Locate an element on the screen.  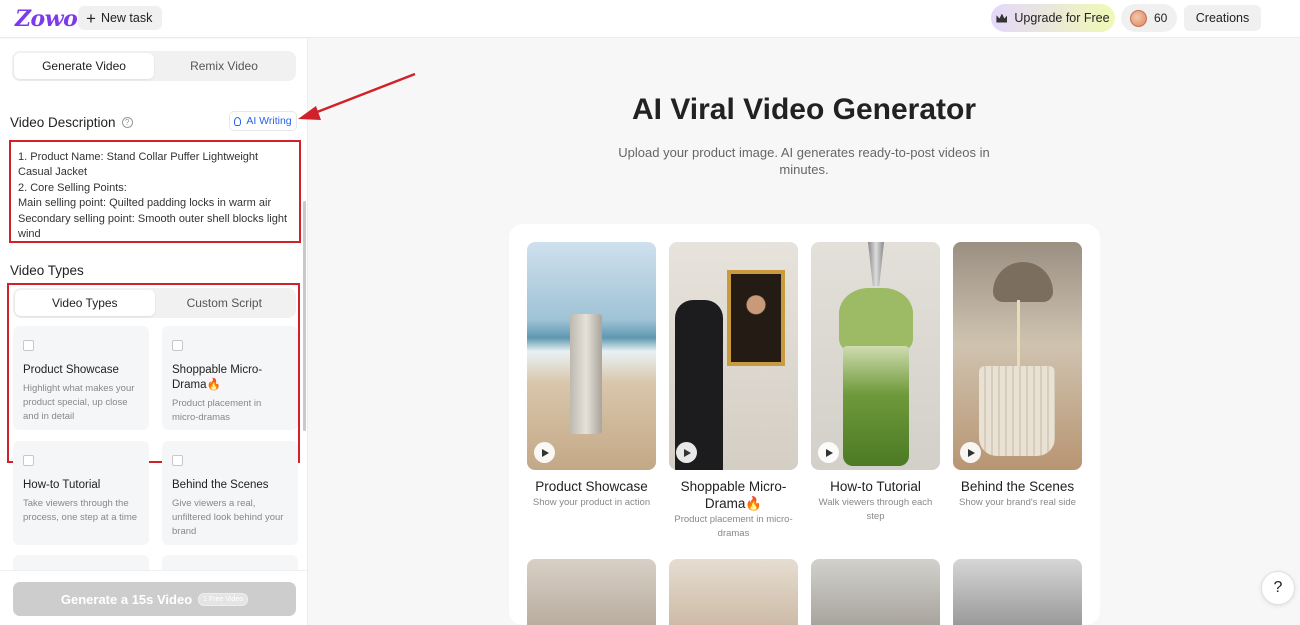
generate-footer: Generate a 15s Video 1 Free Video is located at coordinates (153, 597).